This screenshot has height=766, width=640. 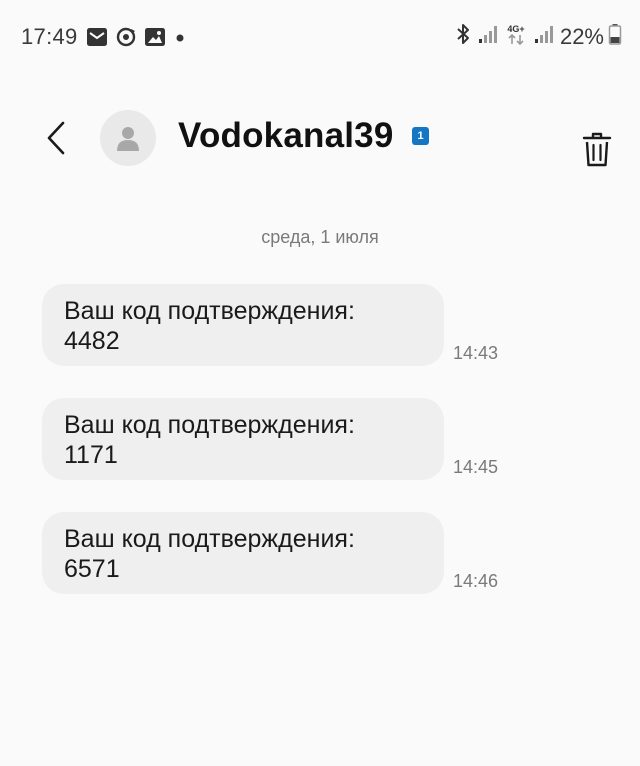 I want to click on message-row: Ваш код подтверждения: 6571 14:46, so click(x=282, y=553).